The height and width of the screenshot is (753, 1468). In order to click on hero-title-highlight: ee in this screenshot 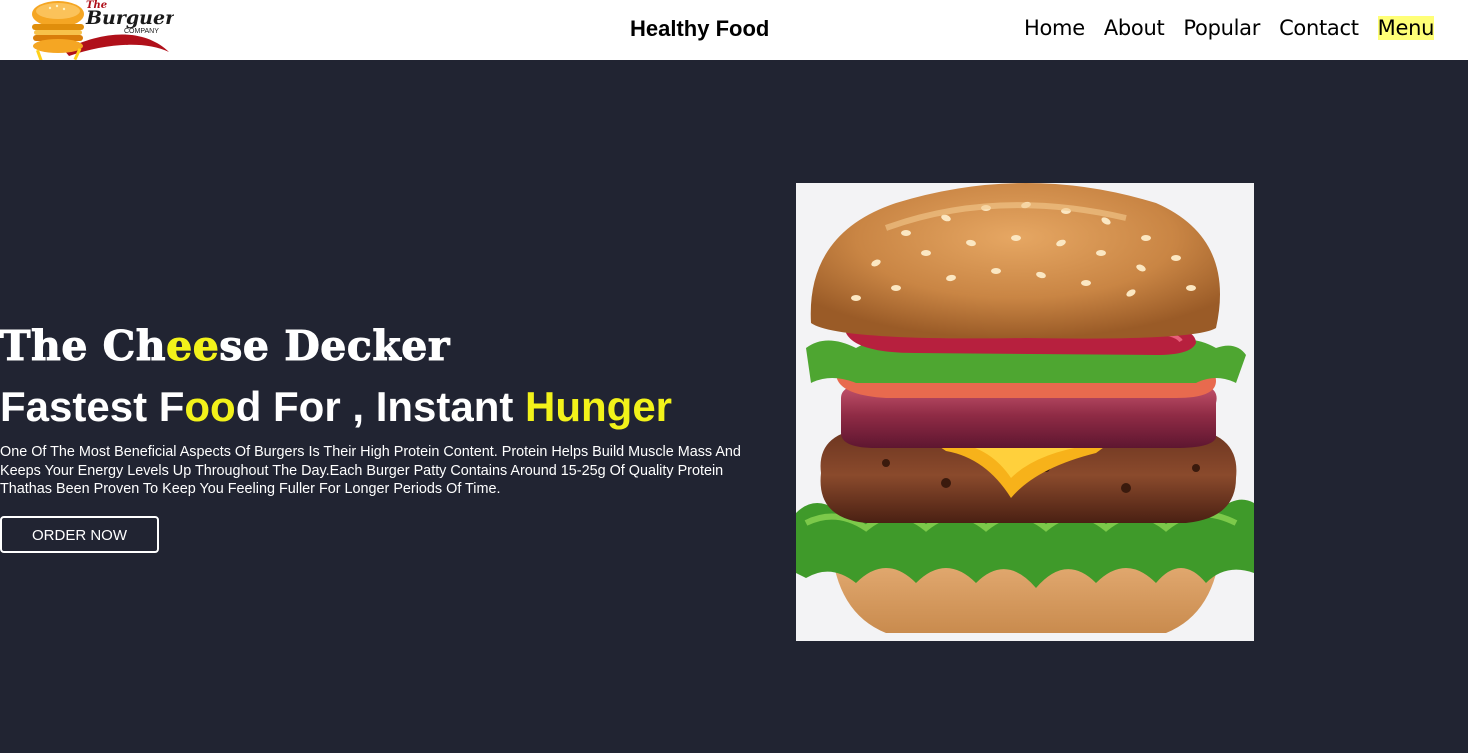, I will do `click(193, 346)`.